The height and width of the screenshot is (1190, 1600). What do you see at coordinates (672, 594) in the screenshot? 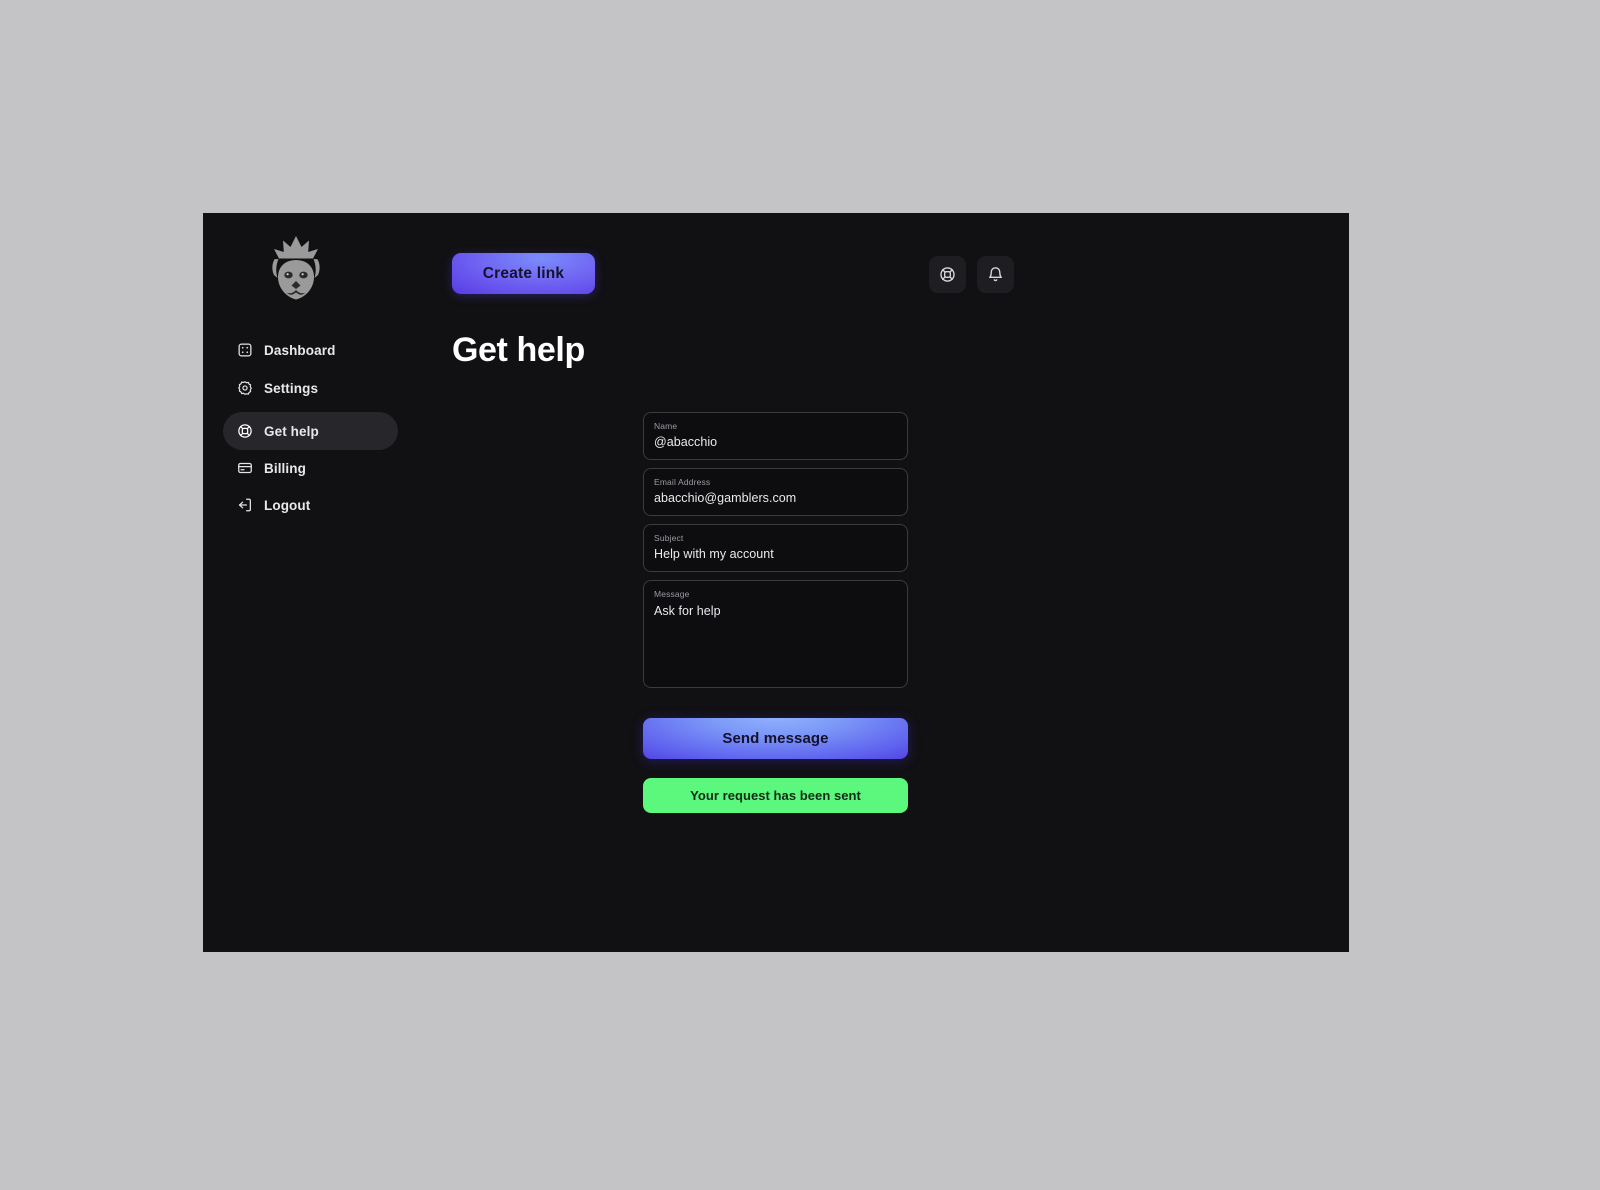
I see `message-field-label: Message` at bounding box center [672, 594].